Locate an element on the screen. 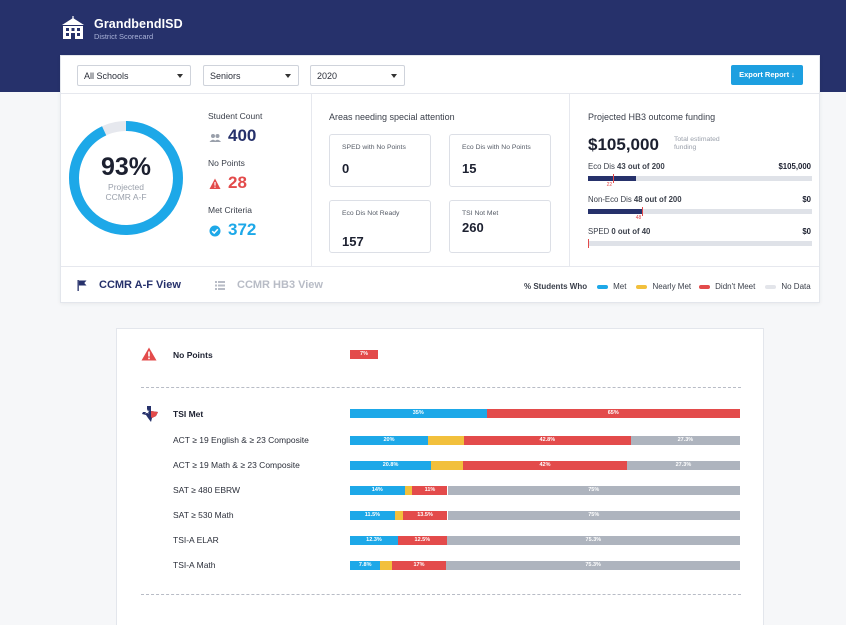 Image resolution: width=846 pixels, height=625 pixels. funding-group: Eco Dis is located at coordinates (601, 166).